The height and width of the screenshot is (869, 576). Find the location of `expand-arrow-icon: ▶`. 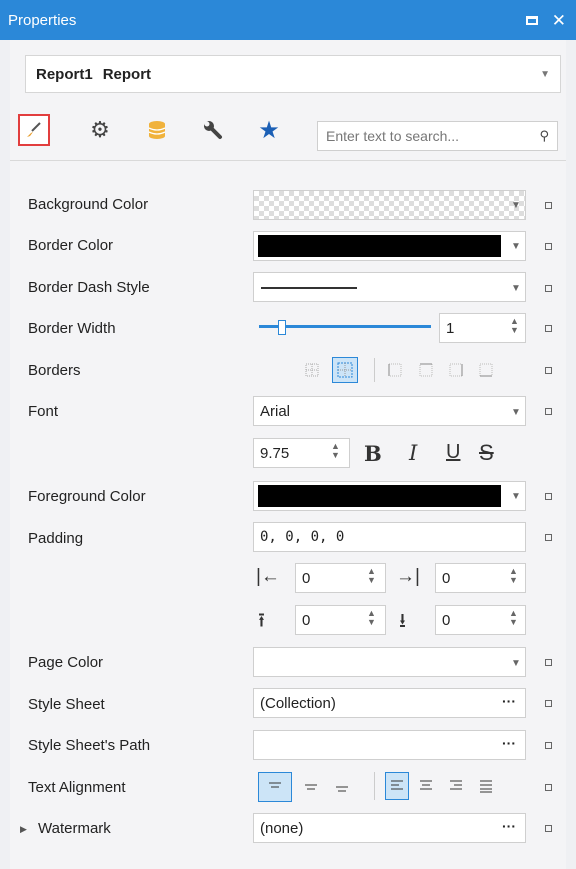

expand-arrow-icon: ▶ is located at coordinates (23, 829).